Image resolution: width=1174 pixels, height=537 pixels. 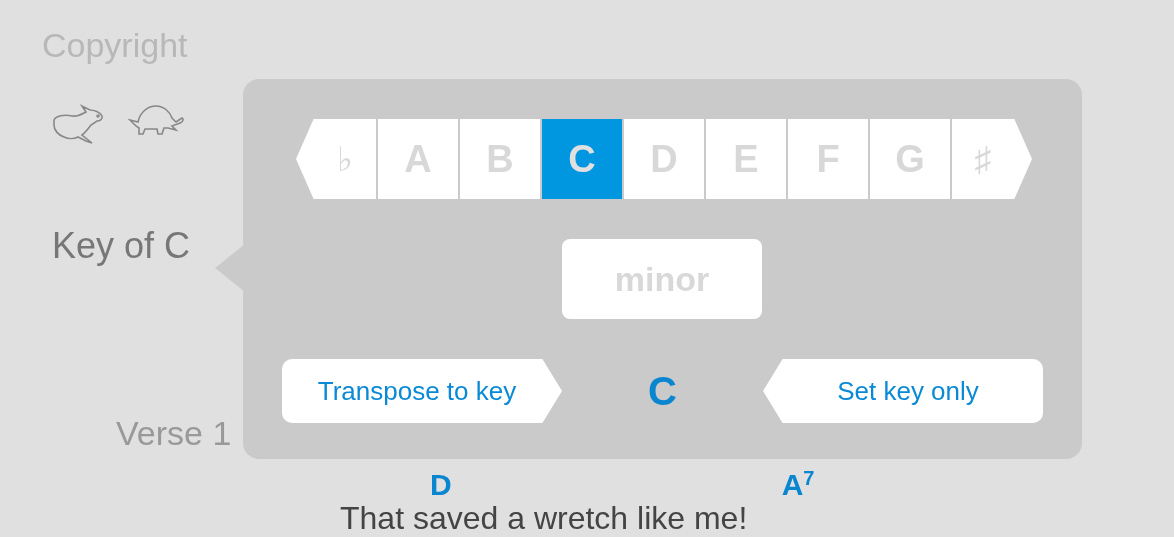 What do you see at coordinates (441, 485) in the screenshot?
I see `chord-symbol: D` at bounding box center [441, 485].